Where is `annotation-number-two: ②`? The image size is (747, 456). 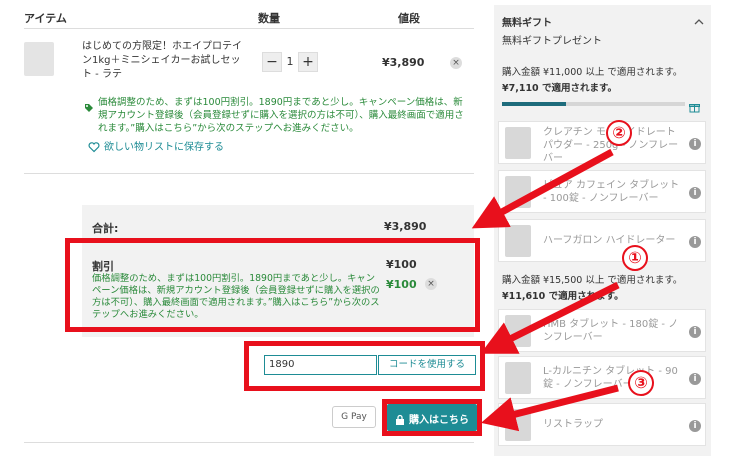
annotation-number-two: ② is located at coordinates (619, 133).